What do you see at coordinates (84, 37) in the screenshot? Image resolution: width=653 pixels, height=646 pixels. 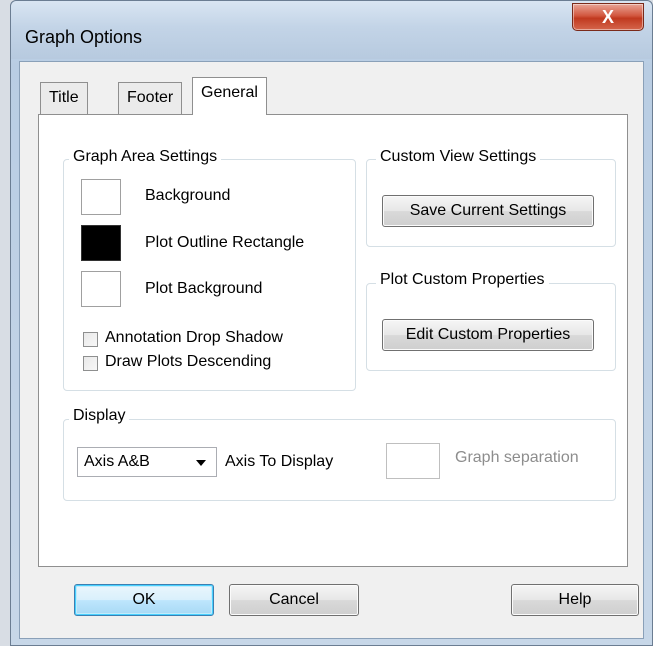 I see `window-title: Graph Options` at bounding box center [84, 37].